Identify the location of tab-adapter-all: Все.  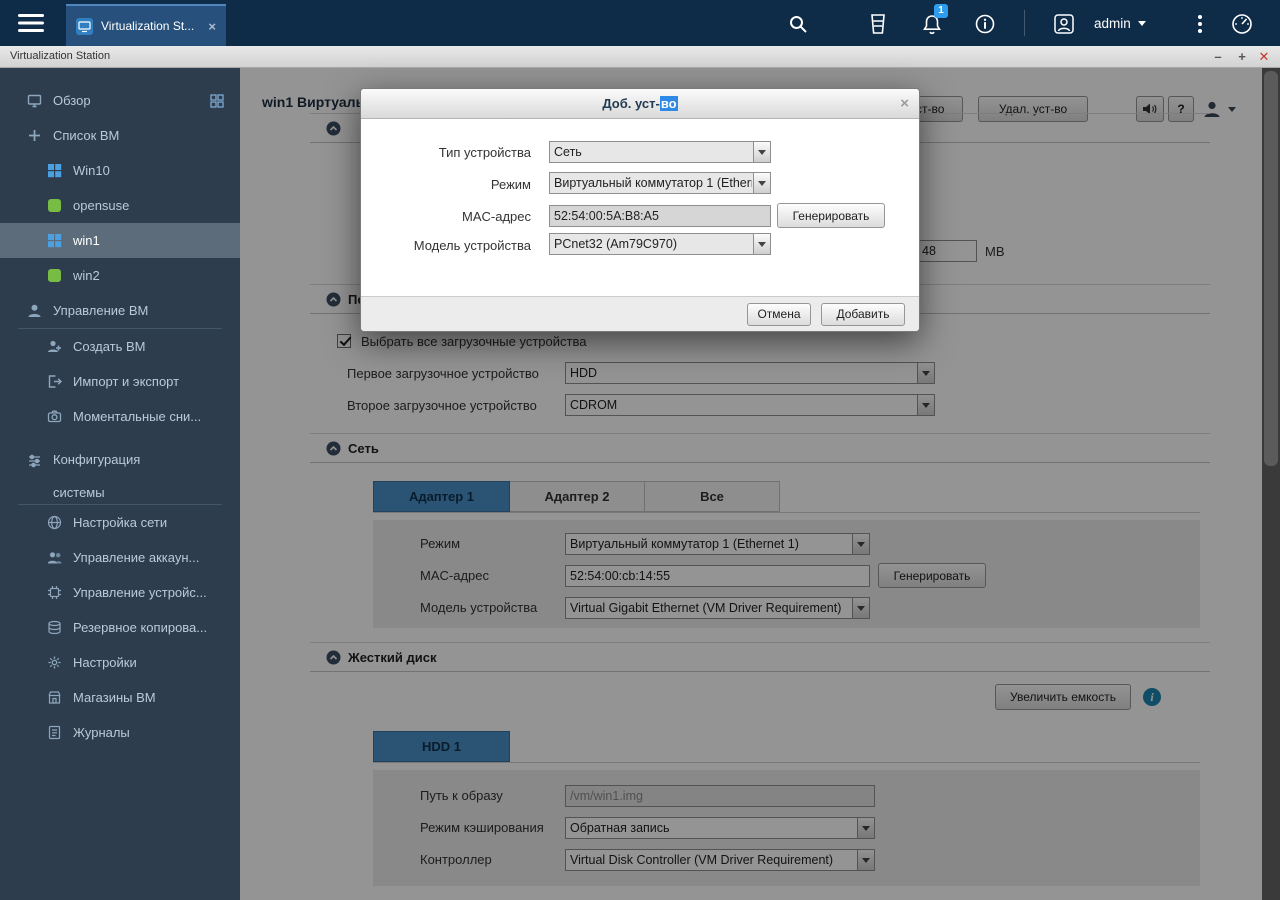
(712, 496).